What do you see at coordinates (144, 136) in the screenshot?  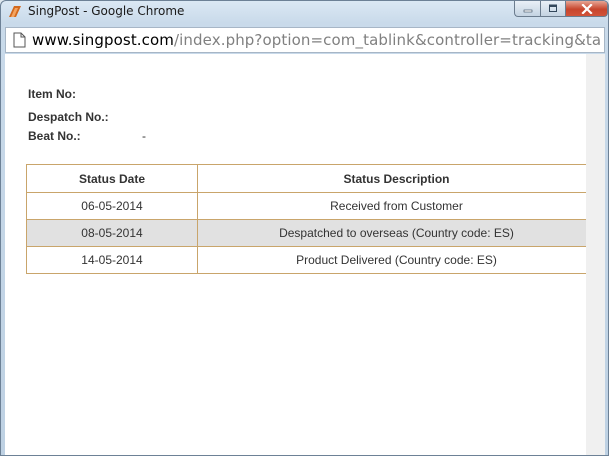 I see `beat-no-value: -` at bounding box center [144, 136].